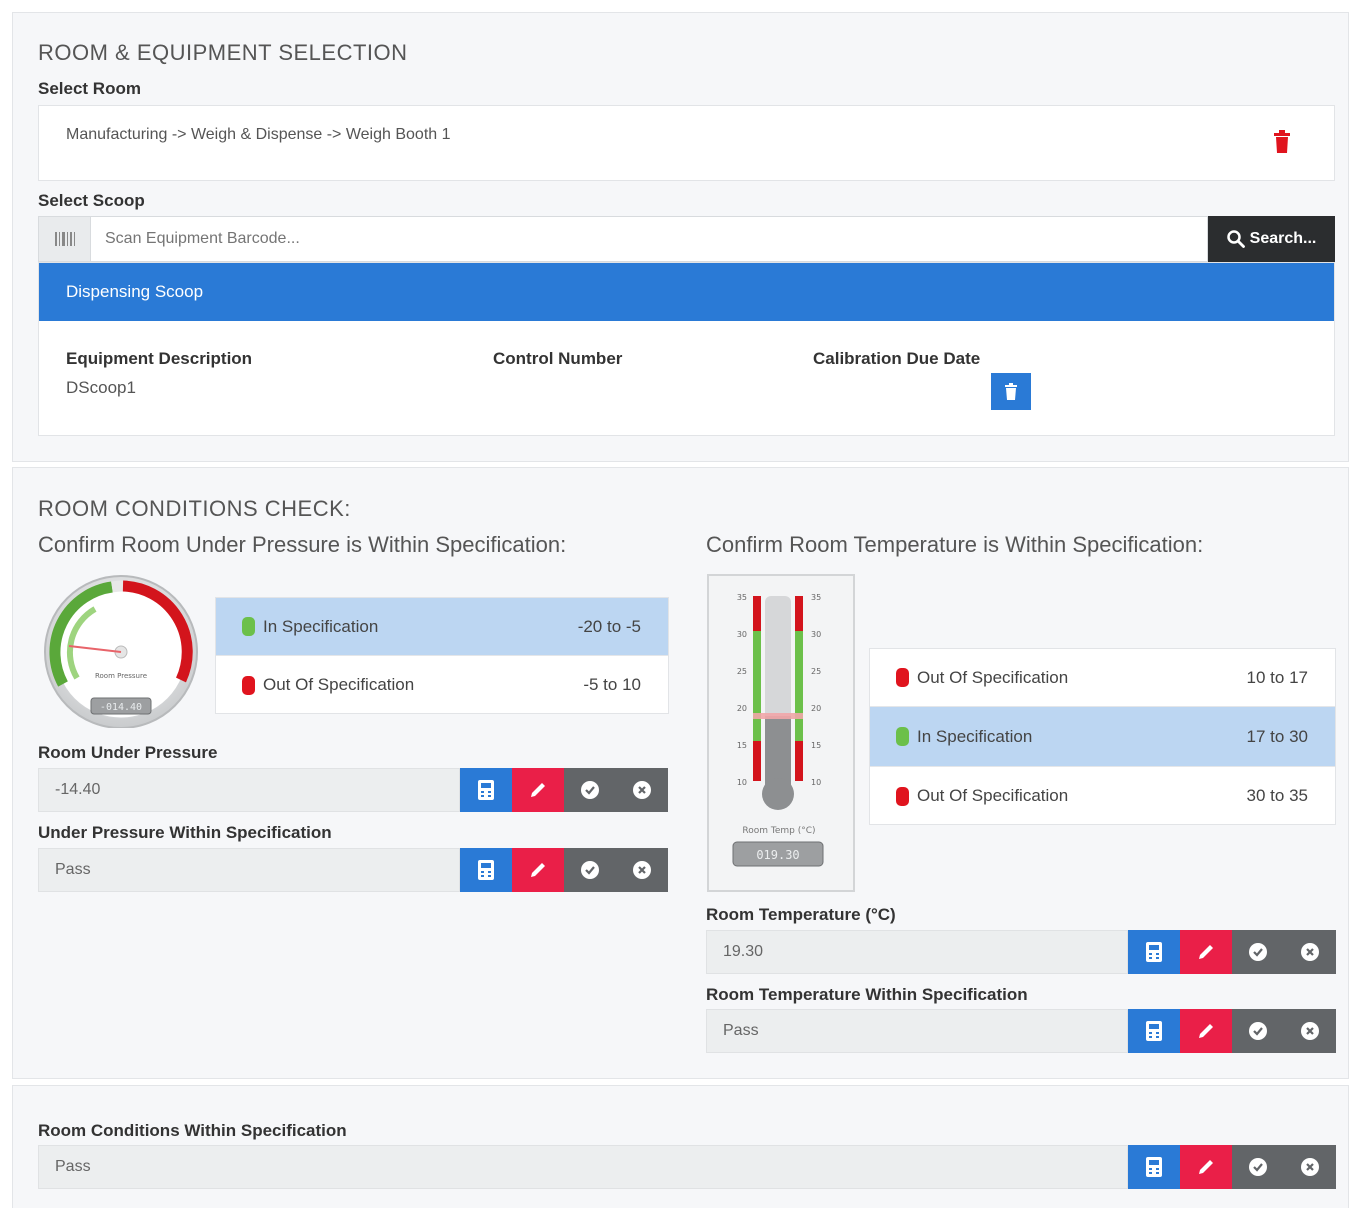 This screenshot has width=1349, height=1208. Describe the element at coordinates (558, 358) in the screenshot. I see `control-number-header: Control Number` at that location.